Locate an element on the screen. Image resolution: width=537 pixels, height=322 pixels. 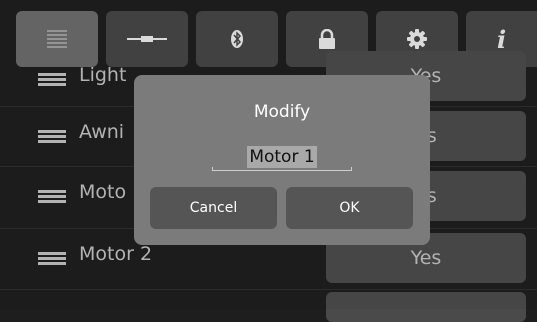
ok-button: OK is located at coordinates (349, 208).